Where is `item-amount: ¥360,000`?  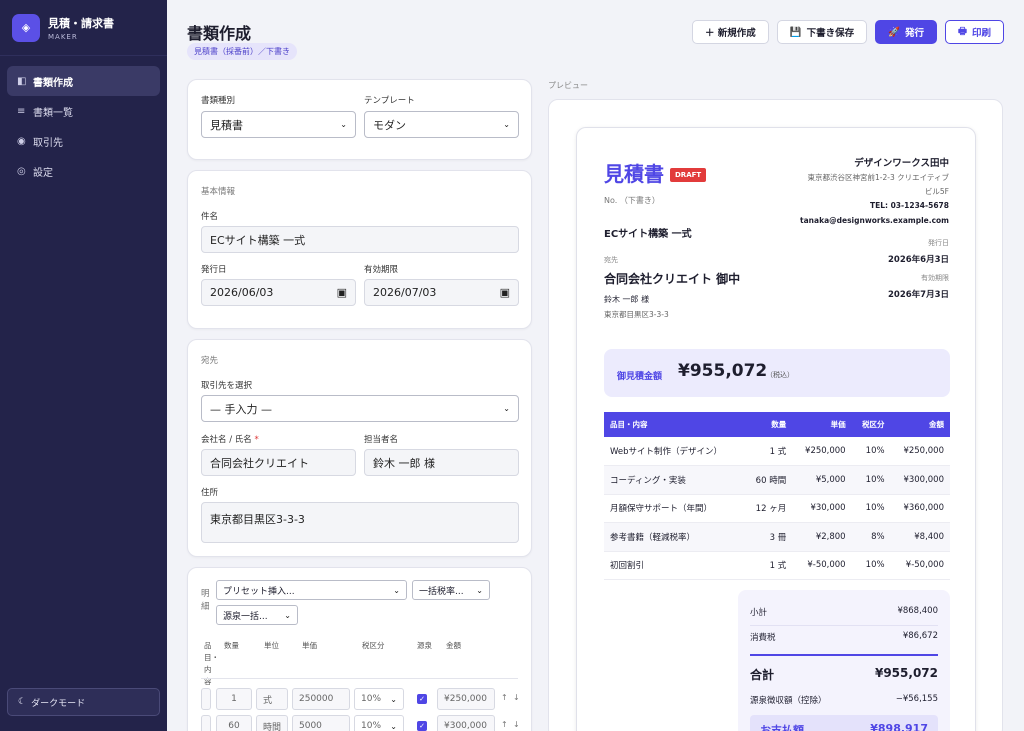
item-amount: ¥360,000 is located at coordinates (920, 508).